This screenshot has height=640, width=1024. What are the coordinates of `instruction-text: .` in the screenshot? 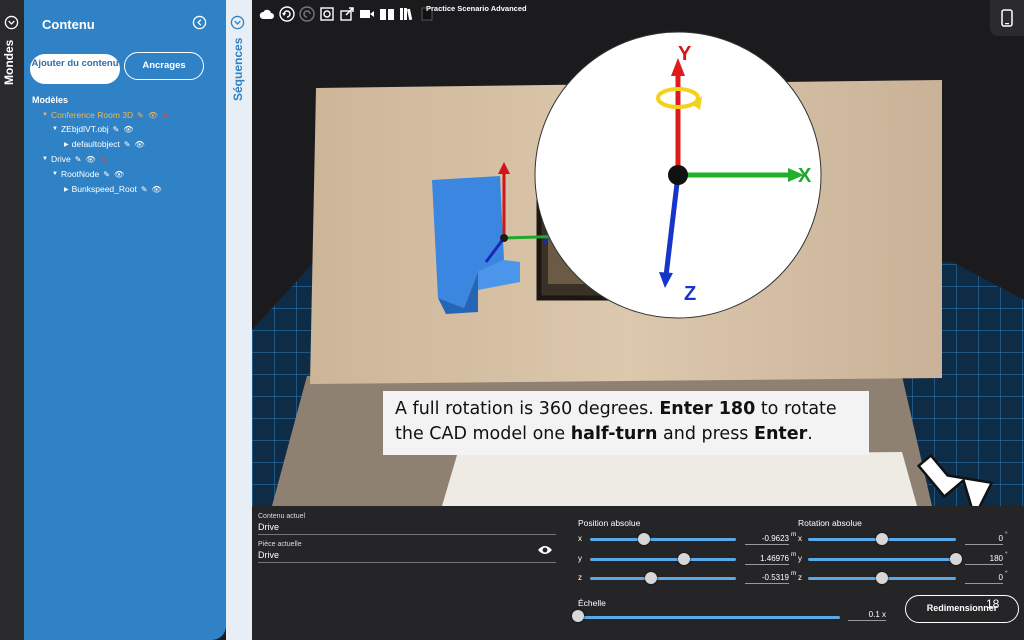 It's located at (810, 434).